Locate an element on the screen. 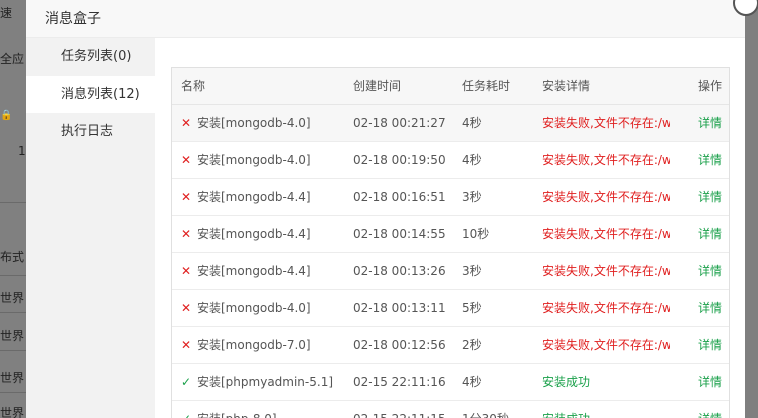 The image size is (758, 418). task-name: 安装[phpmyadmin-5.1] is located at coordinates (265, 382).